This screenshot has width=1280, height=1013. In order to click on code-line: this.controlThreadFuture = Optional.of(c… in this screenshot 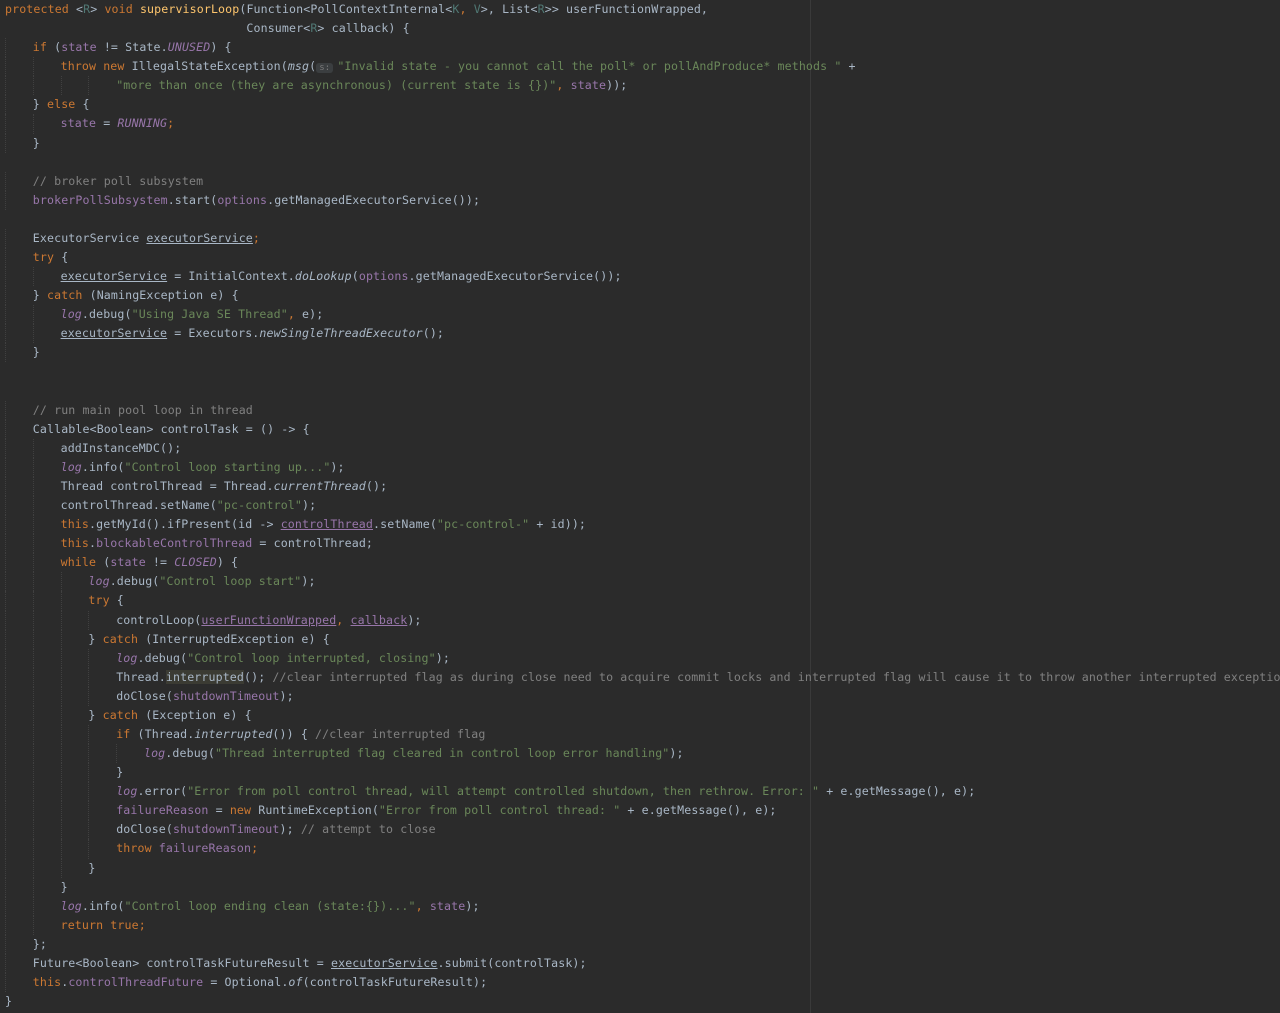, I will do `click(640, 982)`.